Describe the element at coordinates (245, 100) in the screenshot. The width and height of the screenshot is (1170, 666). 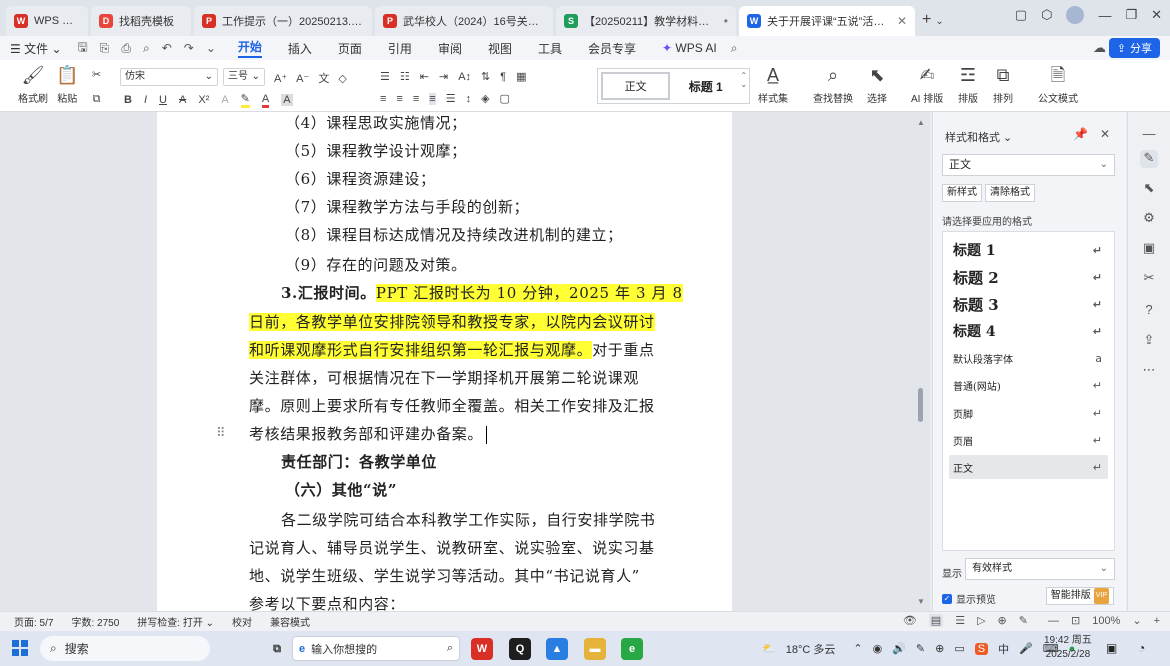
I see `highlight-color-icon: ✎` at that location.